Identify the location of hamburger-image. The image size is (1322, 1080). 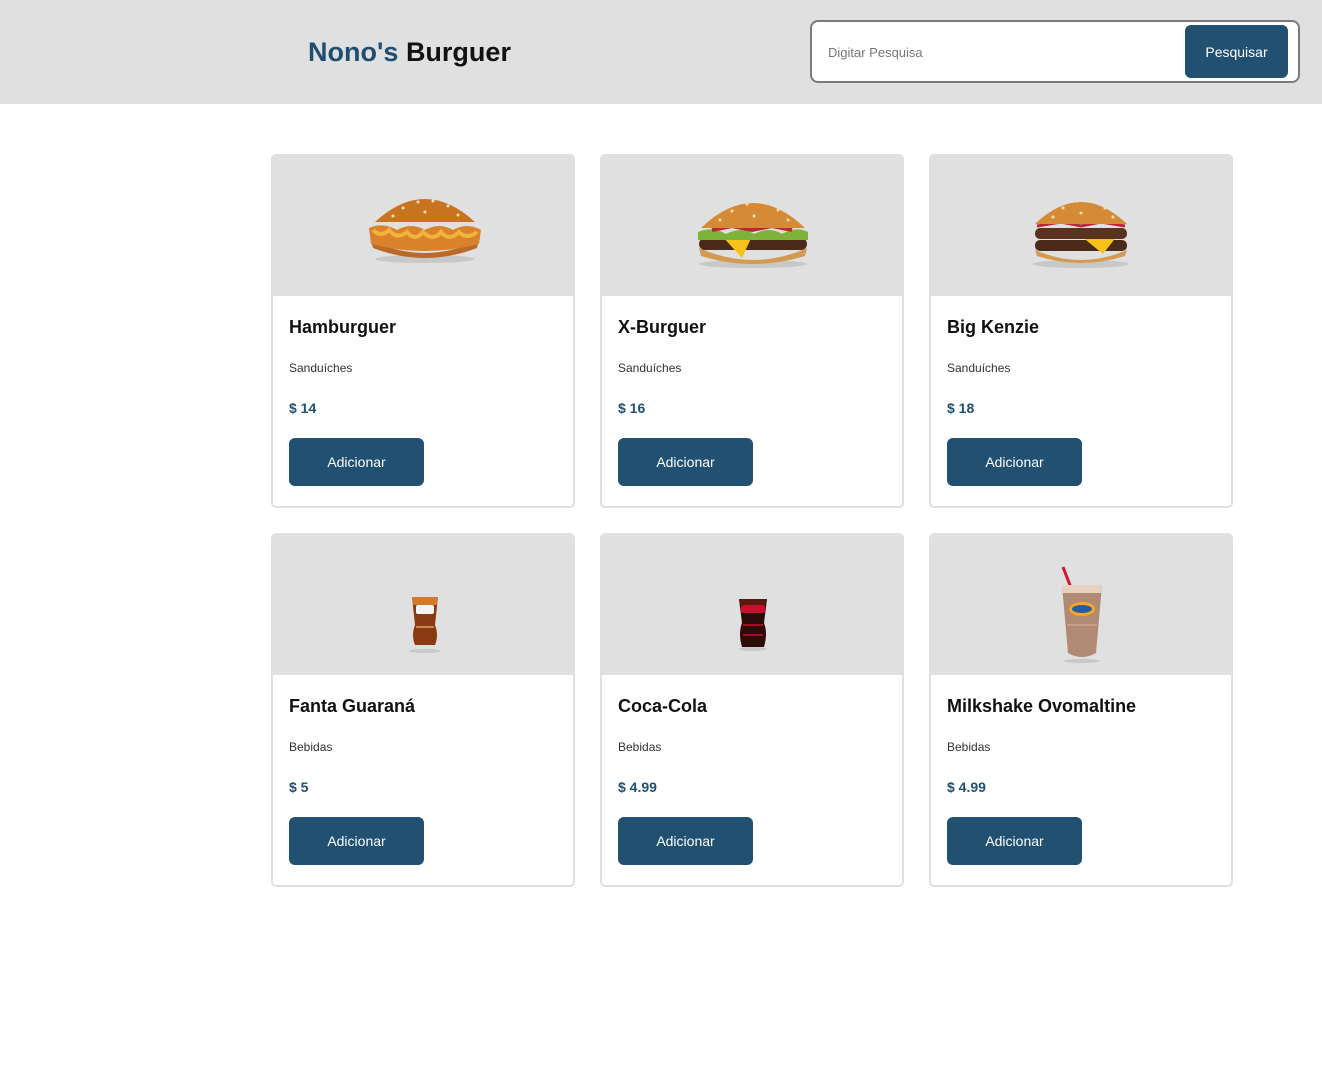
(425, 231).